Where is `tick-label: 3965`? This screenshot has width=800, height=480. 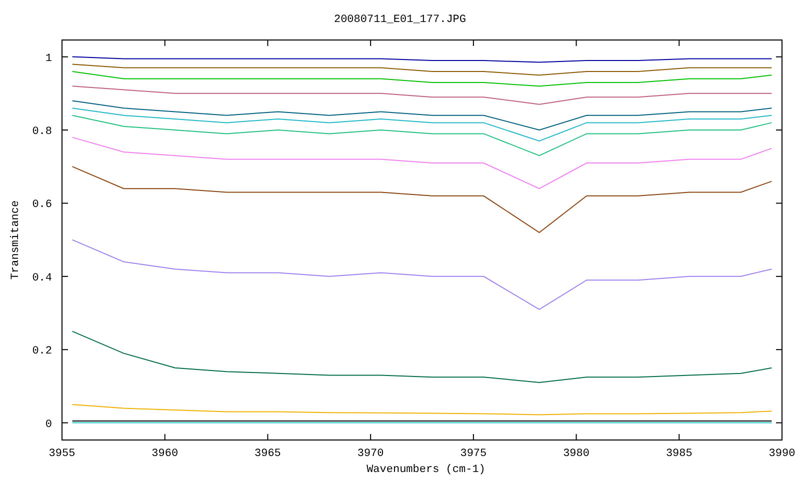 tick-label: 3965 is located at coordinates (267, 454).